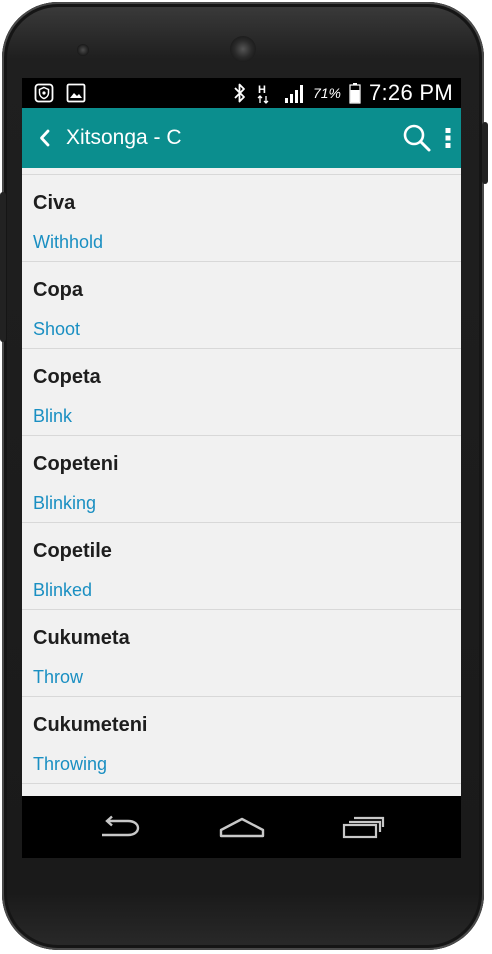 This screenshot has width=492, height=954. What do you see at coordinates (293, 94) in the screenshot?
I see `signal-icon` at bounding box center [293, 94].